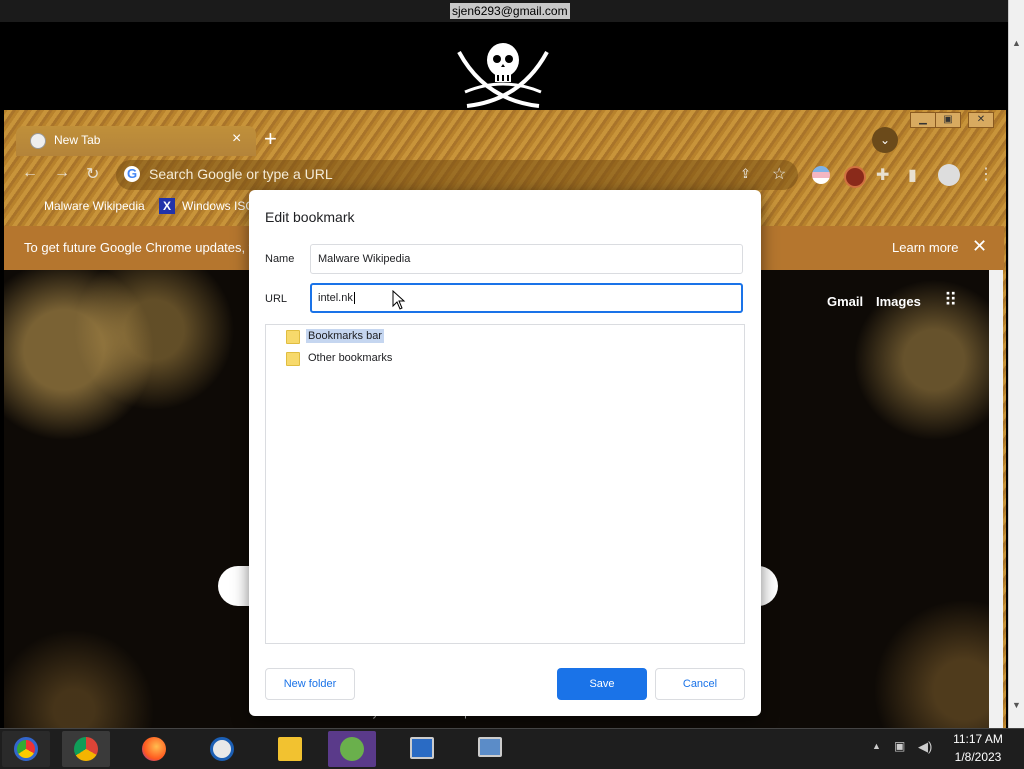 The image size is (1024, 769). What do you see at coordinates (602, 684) in the screenshot?
I see `save-button: Save` at bounding box center [602, 684].